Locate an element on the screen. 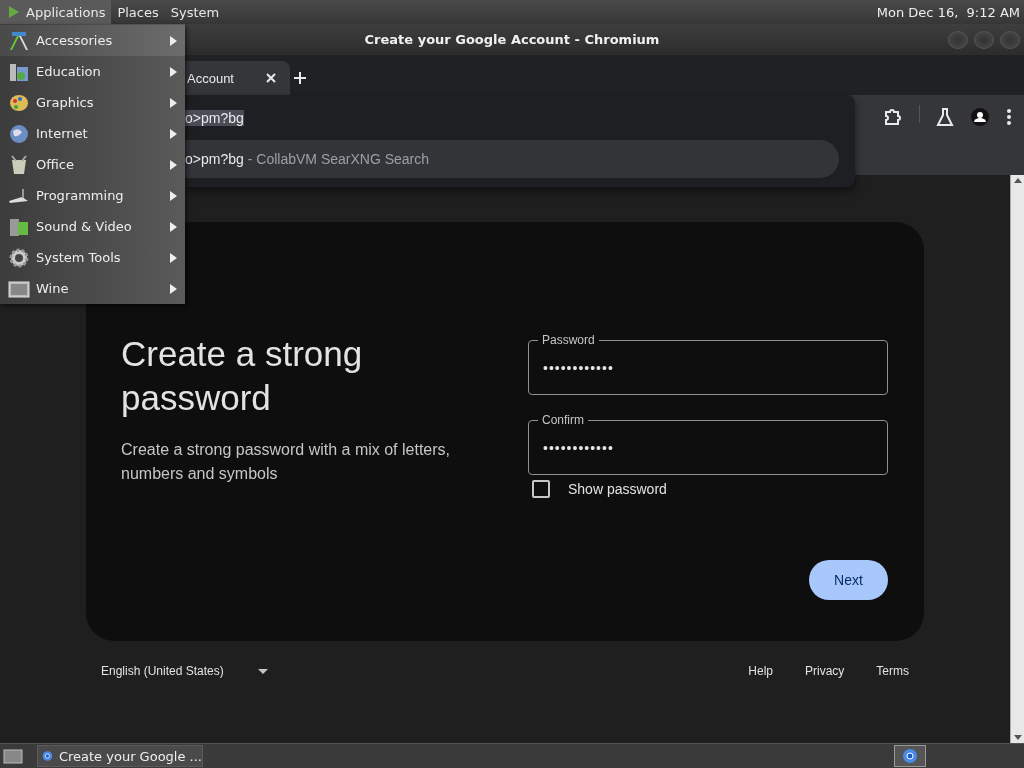 The height and width of the screenshot is (768, 1024). footer-link: Terms is located at coordinates (892, 671).